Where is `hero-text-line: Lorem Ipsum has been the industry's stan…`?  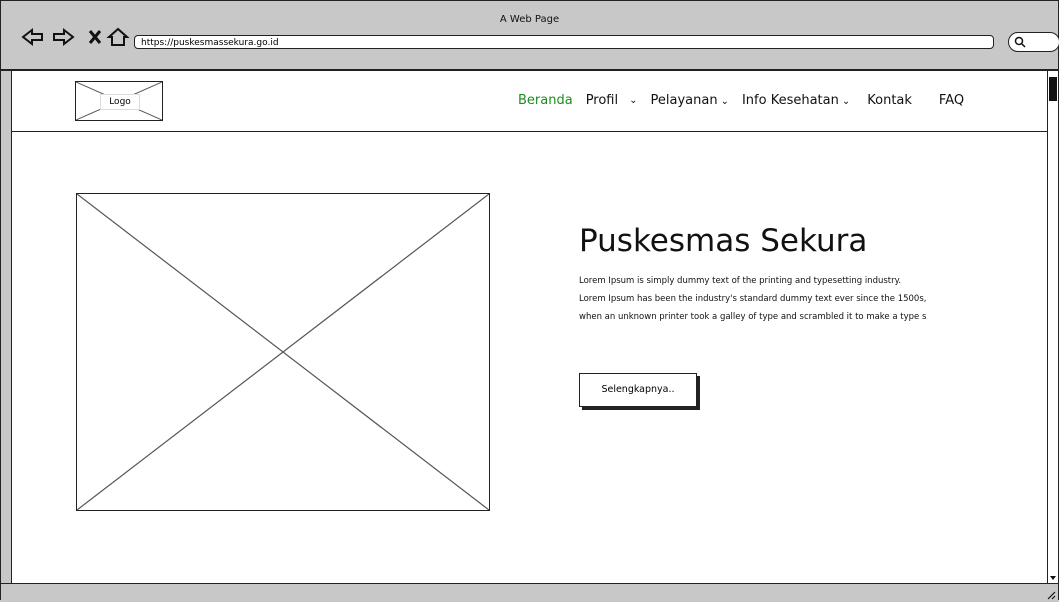
hero-text-line: Lorem Ipsum has been the industry's stan… is located at coordinates (753, 299).